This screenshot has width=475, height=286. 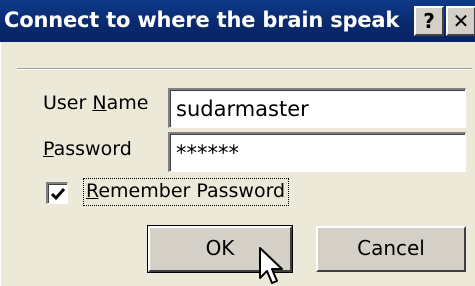 I want to click on close-button: ✕, so click(x=460, y=21).